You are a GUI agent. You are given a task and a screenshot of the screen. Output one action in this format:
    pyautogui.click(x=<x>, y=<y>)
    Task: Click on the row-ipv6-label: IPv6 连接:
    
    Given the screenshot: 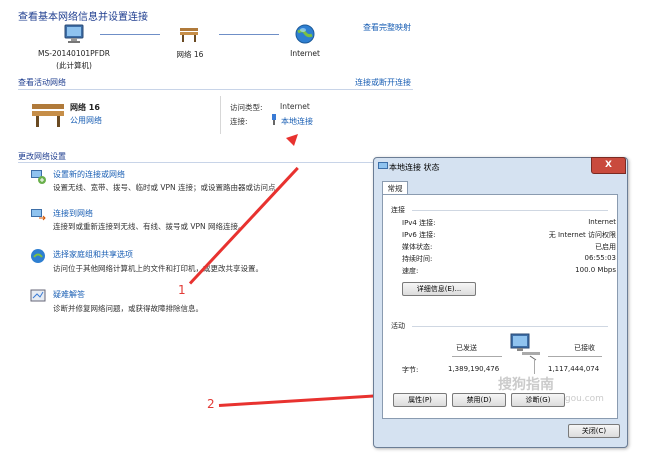 What is the action you would take?
    pyautogui.click(x=419, y=235)
    